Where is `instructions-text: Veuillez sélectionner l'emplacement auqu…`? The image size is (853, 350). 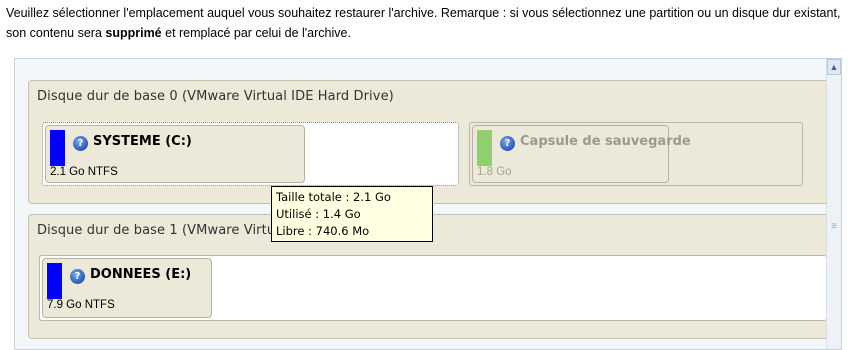
instructions-text: Veuillez sélectionner l'emplacement auqu… is located at coordinates (428, 23).